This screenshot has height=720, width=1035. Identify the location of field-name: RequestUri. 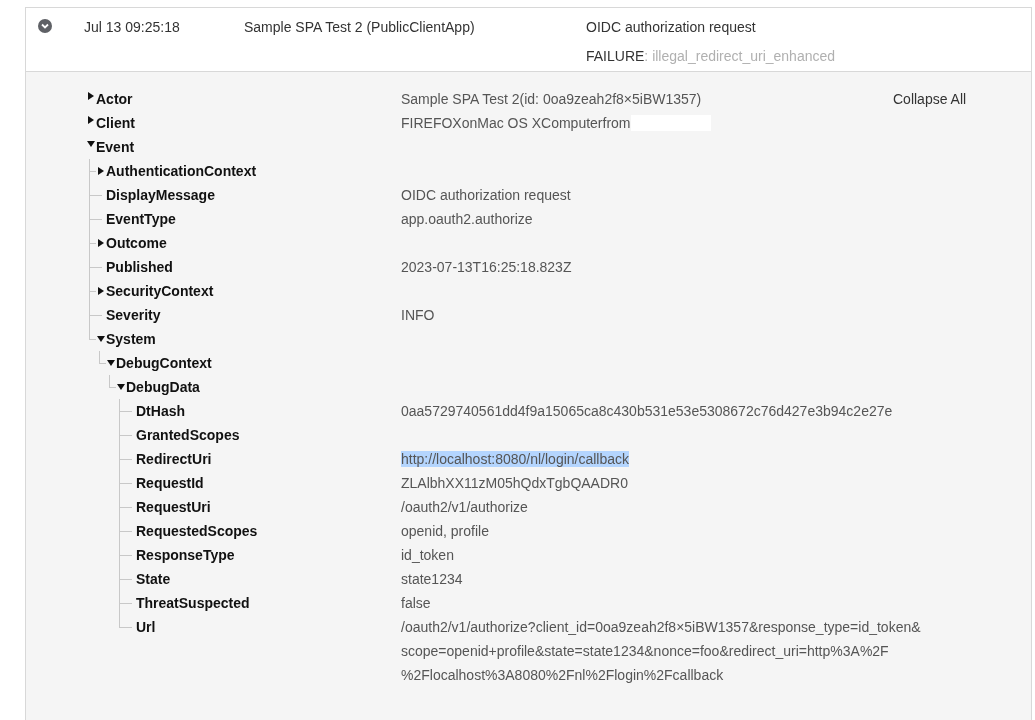
(173, 507).